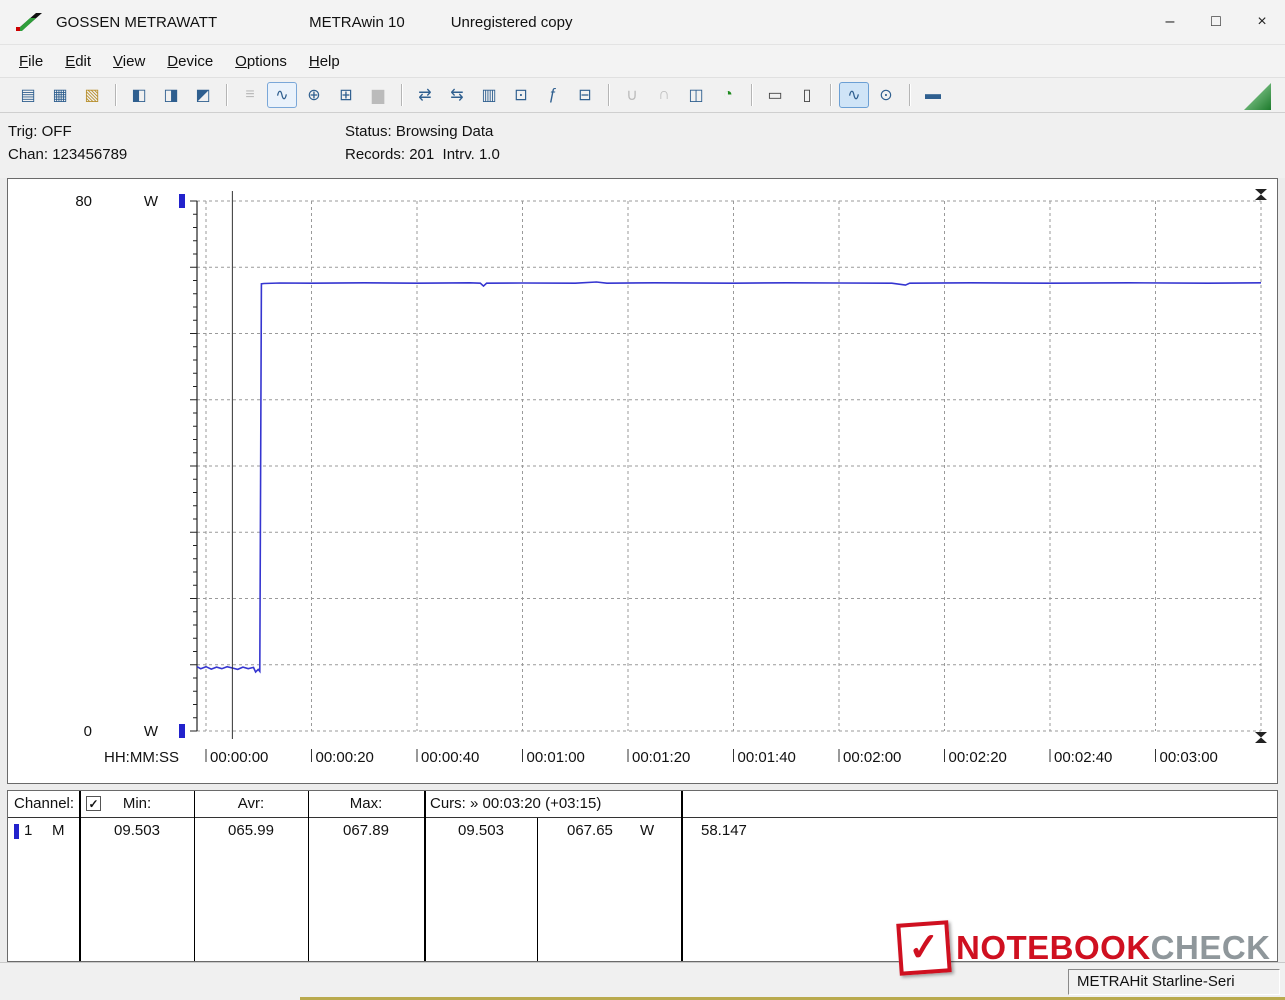 The width and height of the screenshot is (1285, 1000). What do you see at coordinates (696, 95) in the screenshot?
I see `compare-pages-icon: ◫` at bounding box center [696, 95].